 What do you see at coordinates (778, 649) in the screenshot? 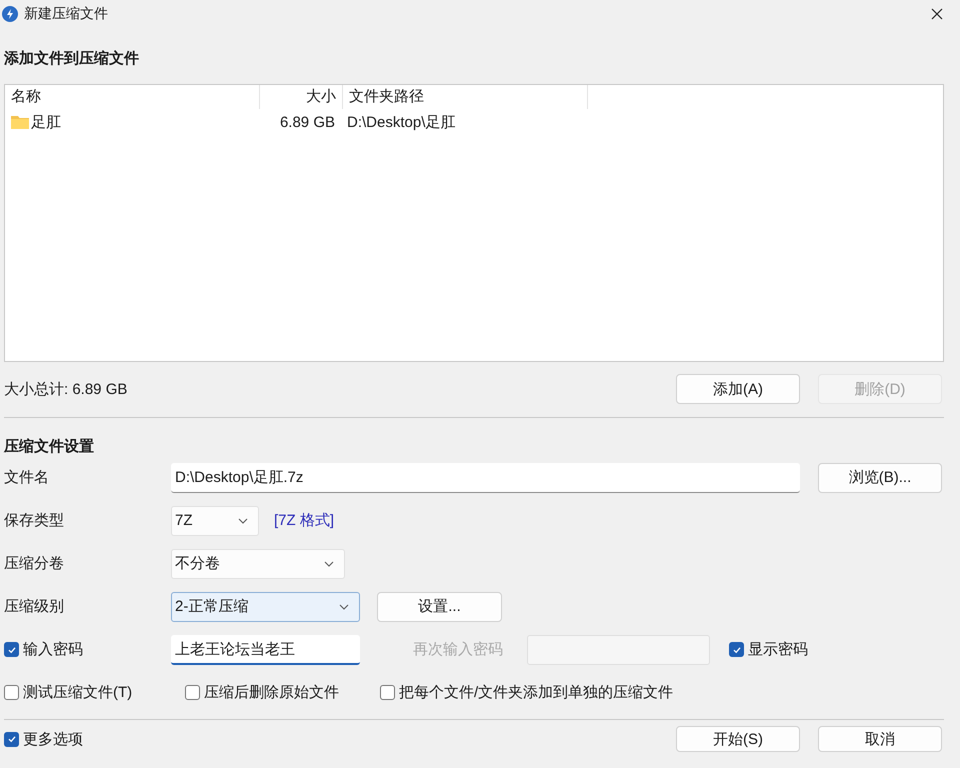
I see `checkbox-label: 显示密码` at bounding box center [778, 649].